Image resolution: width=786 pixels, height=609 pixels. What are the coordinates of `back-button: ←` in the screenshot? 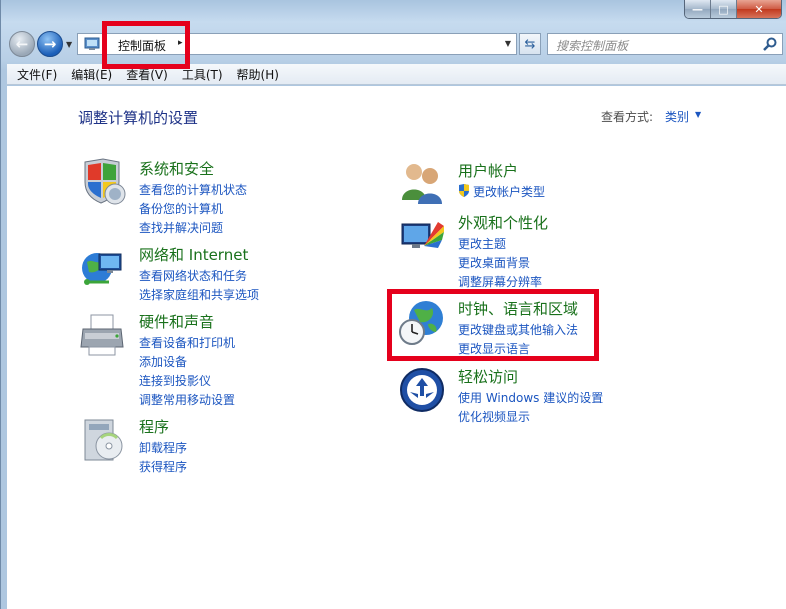 It's located at (22, 44).